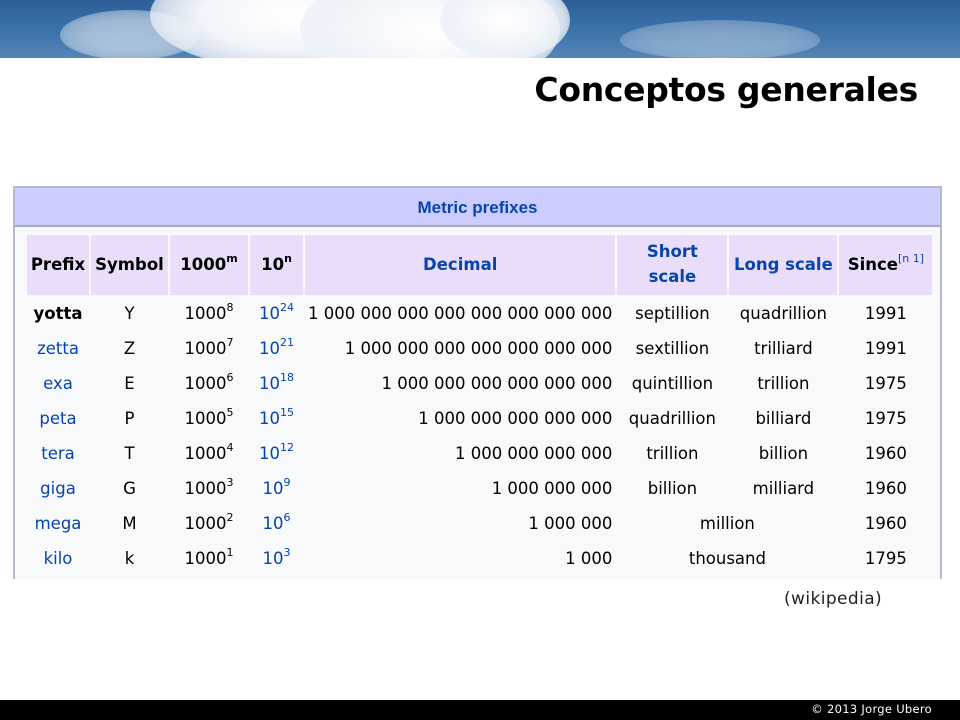 This screenshot has height=720, width=960. Describe the element at coordinates (276, 265) in the screenshot. I see `header-ten-power: 10n` at that location.